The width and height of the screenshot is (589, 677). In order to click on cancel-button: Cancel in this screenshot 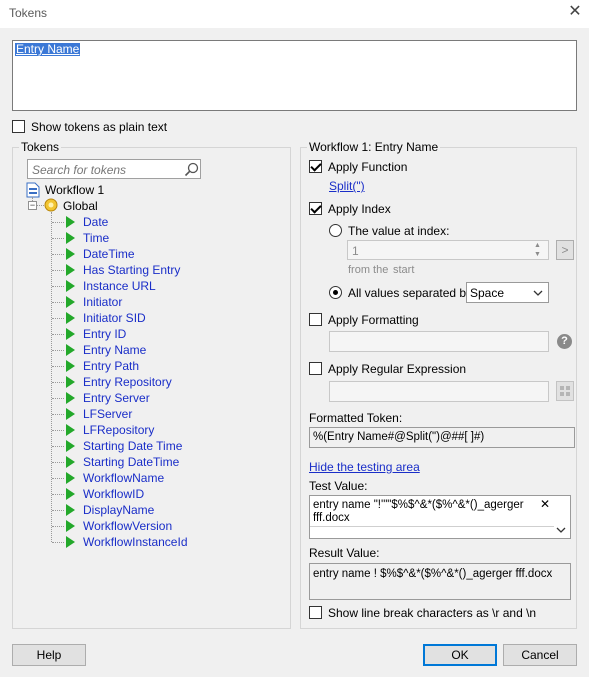, I will do `click(540, 655)`.